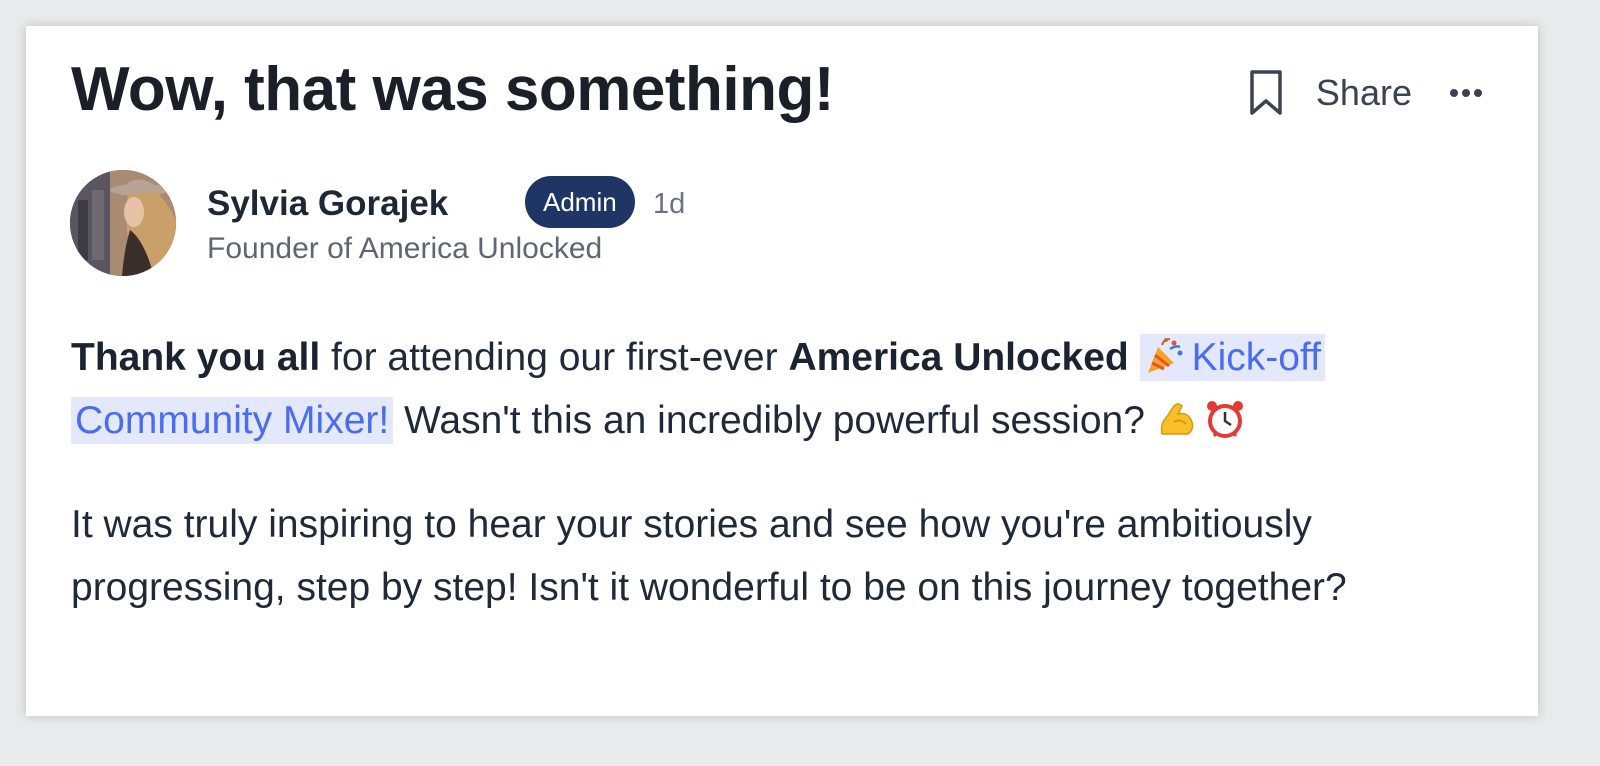 The image size is (1600, 766). I want to click on bold-text: Thank you all, so click(196, 357).